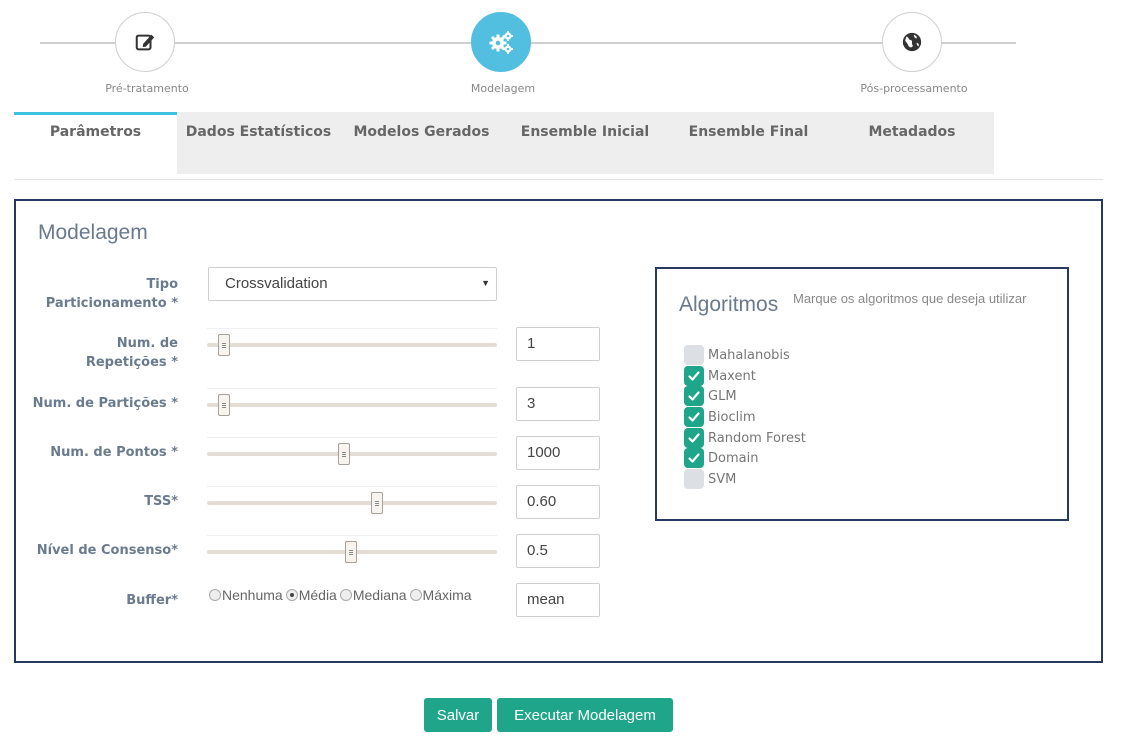 The height and width of the screenshot is (748, 1135). I want to click on partitions-slider, so click(352, 402).